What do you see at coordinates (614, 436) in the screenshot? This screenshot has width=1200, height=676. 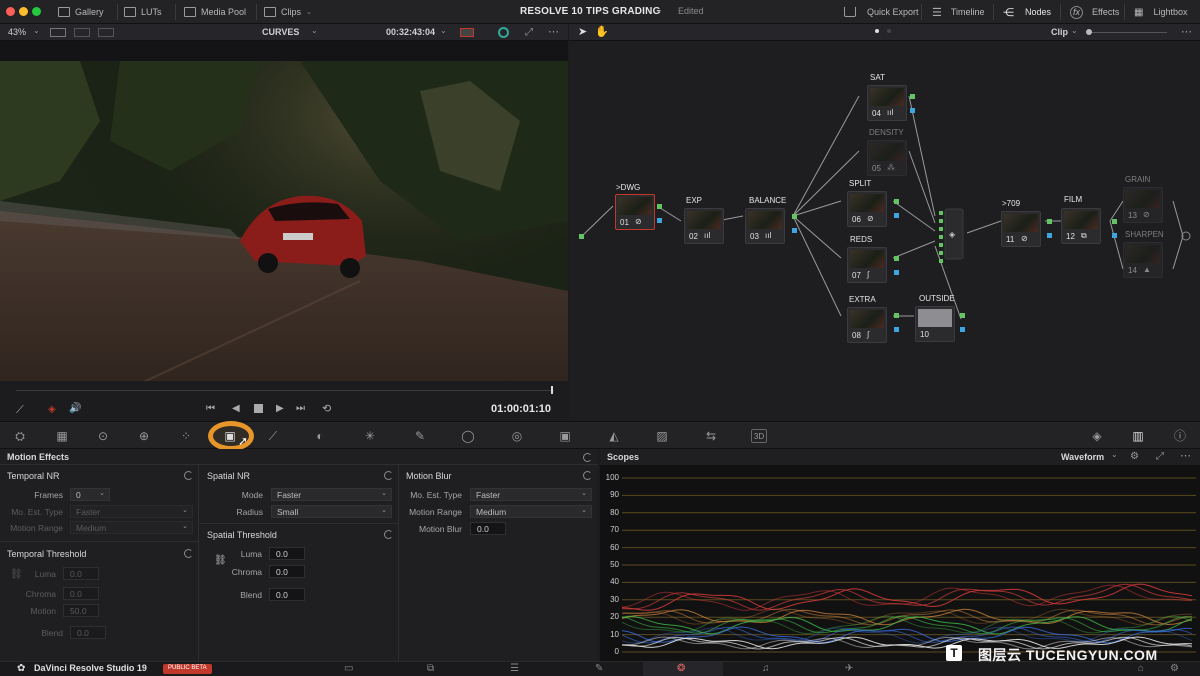 I see `blur-icon: ◭` at bounding box center [614, 436].